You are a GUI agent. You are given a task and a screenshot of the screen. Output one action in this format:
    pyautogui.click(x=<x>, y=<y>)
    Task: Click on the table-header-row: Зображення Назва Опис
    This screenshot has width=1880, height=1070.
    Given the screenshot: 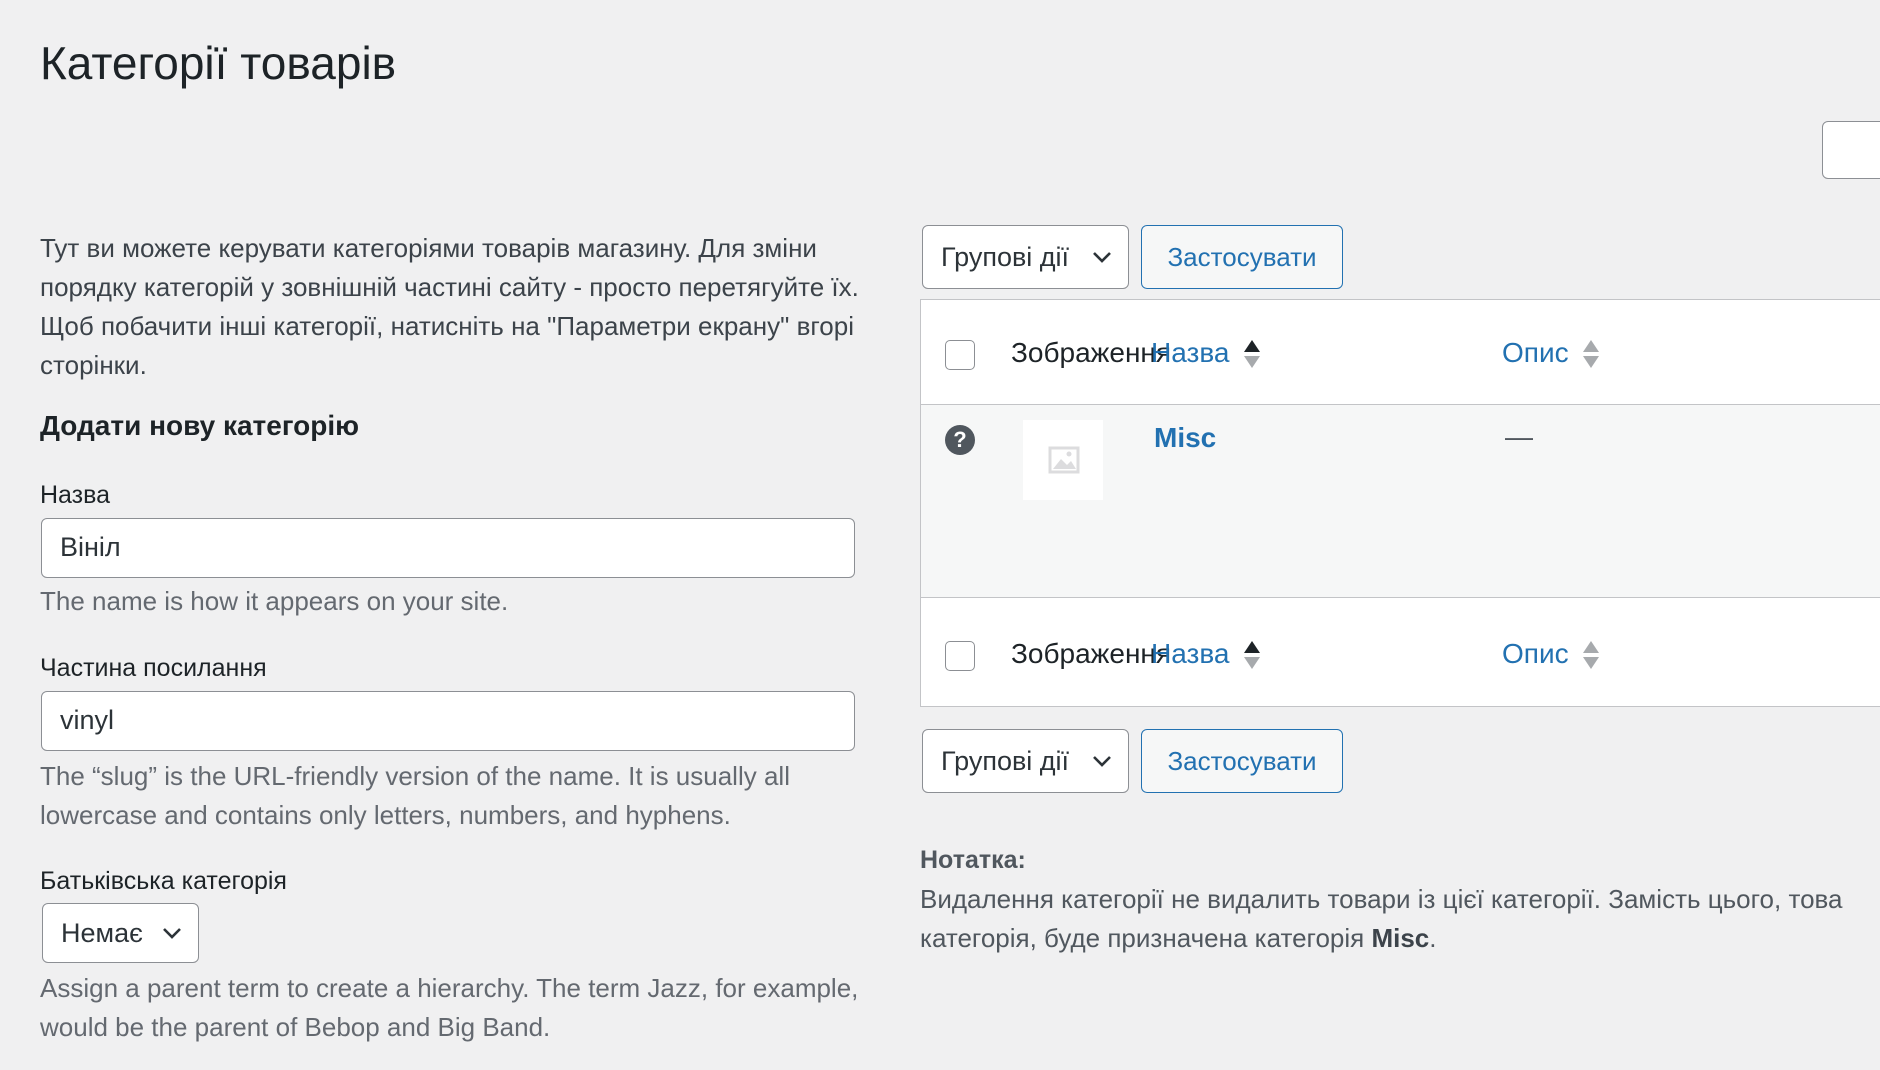 What is the action you would take?
    pyautogui.click(x=1400, y=352)
    